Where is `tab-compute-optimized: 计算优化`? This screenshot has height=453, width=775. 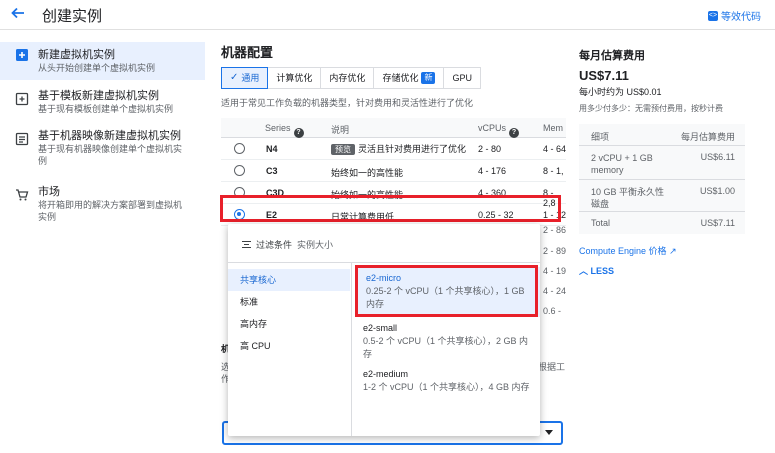 tab-compute-optimized: 计算优化 is located at coordinates (294, 78).